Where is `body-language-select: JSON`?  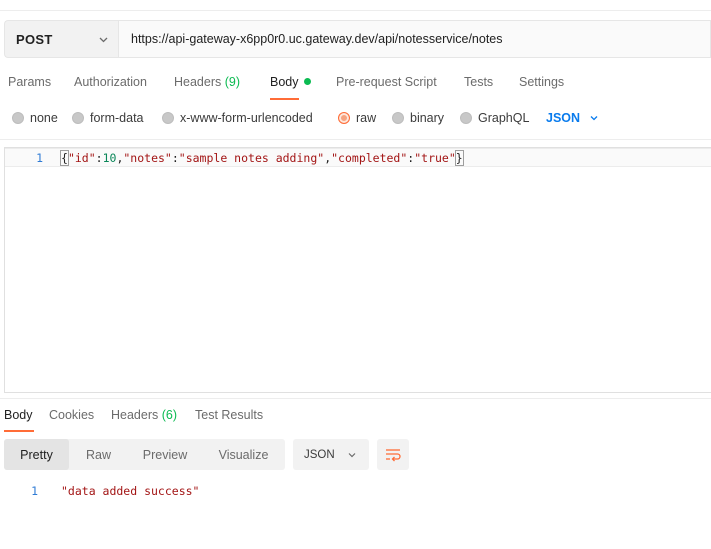 body-language-select: JSON is located at coordinates (572, 118).